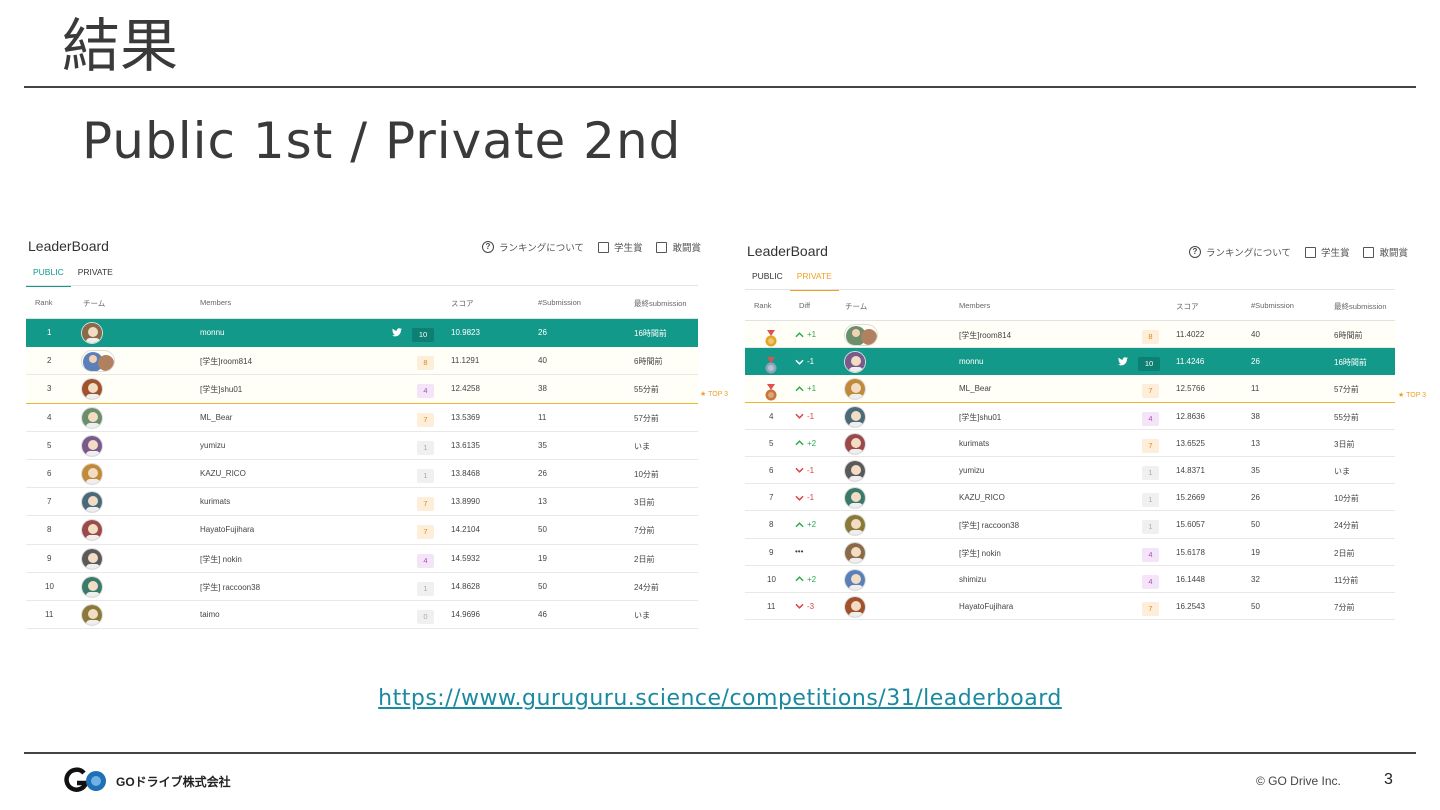 The image size is (1440, 810). What do you see at coordinates (1070, 470) in the screenshot?
I see `table-row: 6 -1 yumizu 1 14.8371 35 いま` at bounding box center [1070, 470].